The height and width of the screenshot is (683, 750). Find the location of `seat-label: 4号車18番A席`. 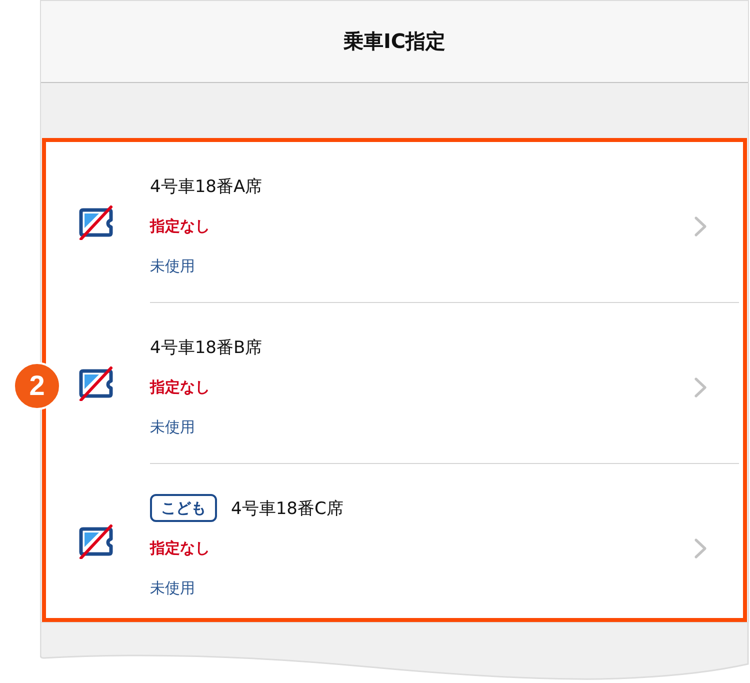

seat-label: 4号車18番A席 is located at coordinates (206, 187).